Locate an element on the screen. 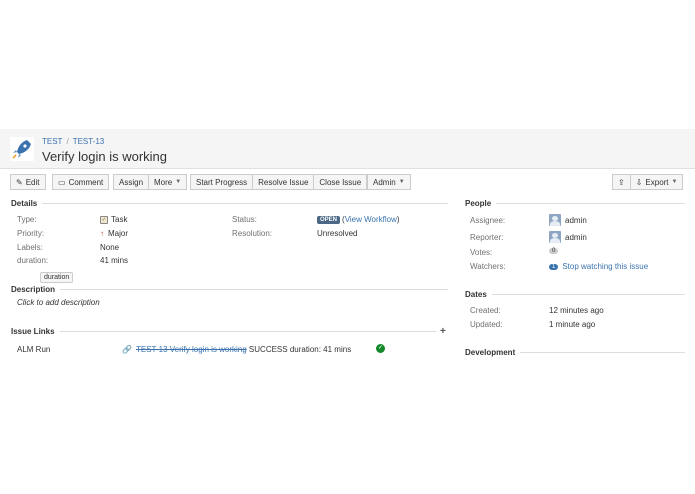 This screenshot has height=494, width=695. toolbar-workflow-group: Start Progress Resolve Issue Close Issue is located at coordinates (279, 182).